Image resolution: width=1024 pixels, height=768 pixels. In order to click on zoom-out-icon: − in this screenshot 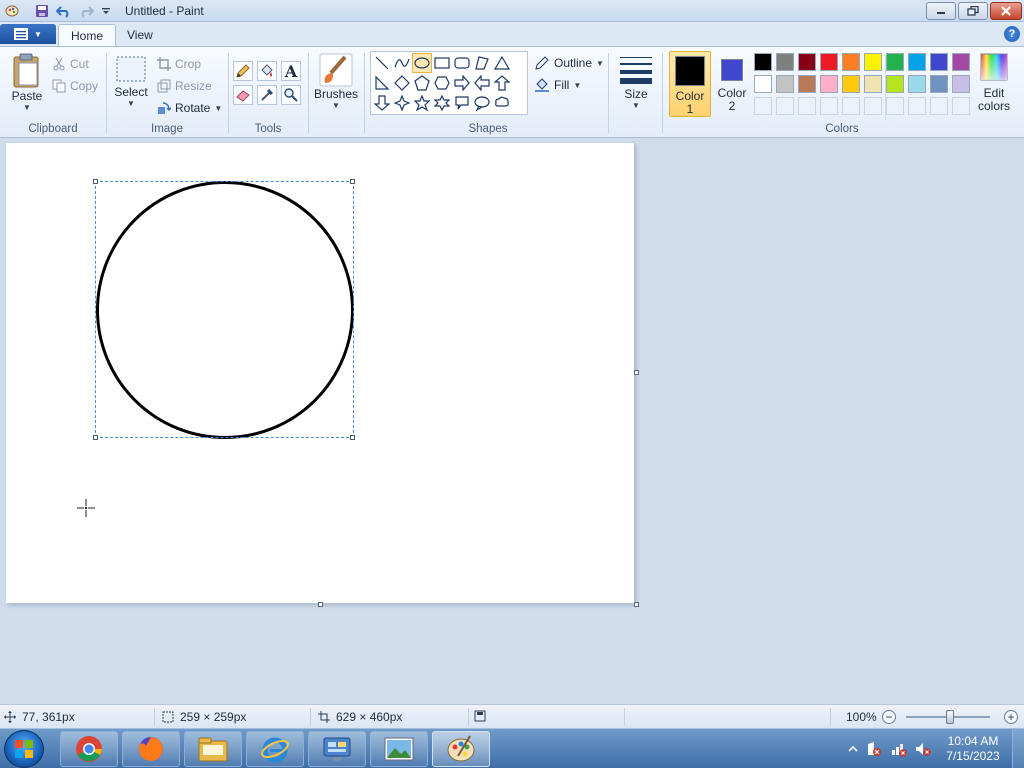, I will do `click(889, 717)`.